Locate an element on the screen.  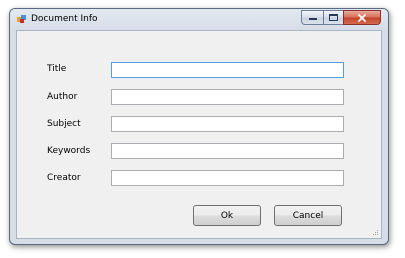
minimize-button is located at coordinates (312, 17).